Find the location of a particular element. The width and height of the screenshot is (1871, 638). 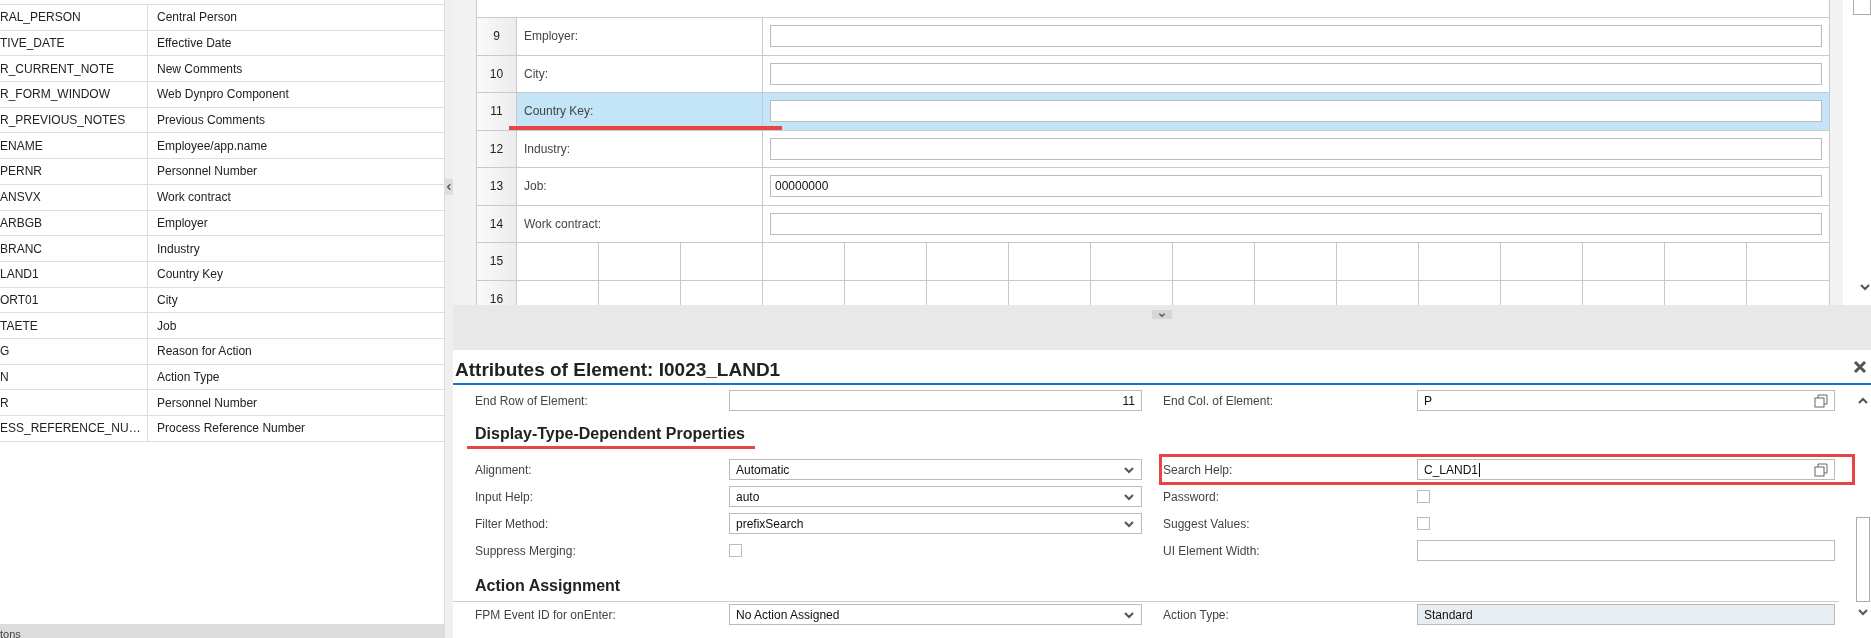

field-label: End Col. of Element: is located at coordinates (1218, 400).